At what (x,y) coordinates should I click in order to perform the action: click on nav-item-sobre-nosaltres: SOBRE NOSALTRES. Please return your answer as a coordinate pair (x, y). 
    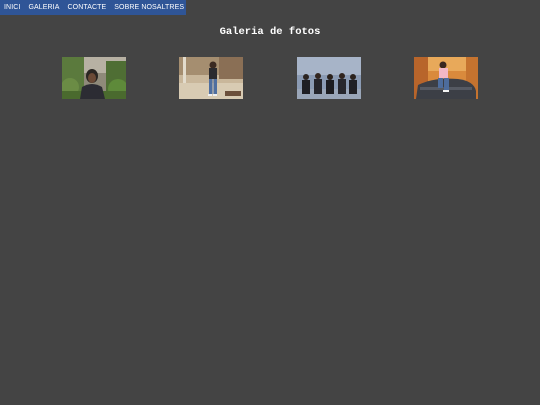
    Looking at the image, I should click on (149, 7).